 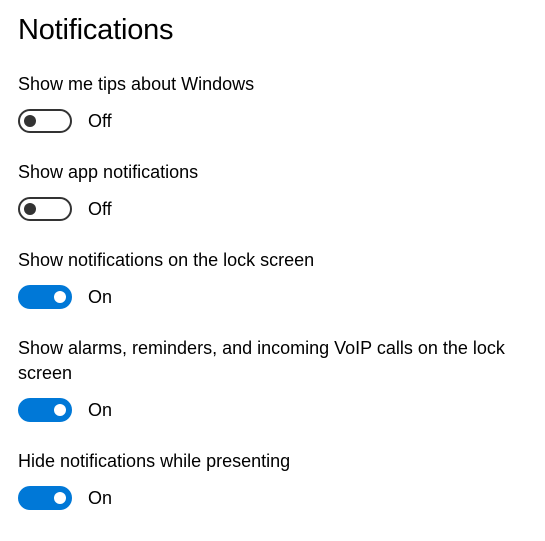 What do you see at coordinates (275, 103) in the screenshot?
I see `setting-show-tips: Show me tips about Windows Off` at bounding box center [275, 103].